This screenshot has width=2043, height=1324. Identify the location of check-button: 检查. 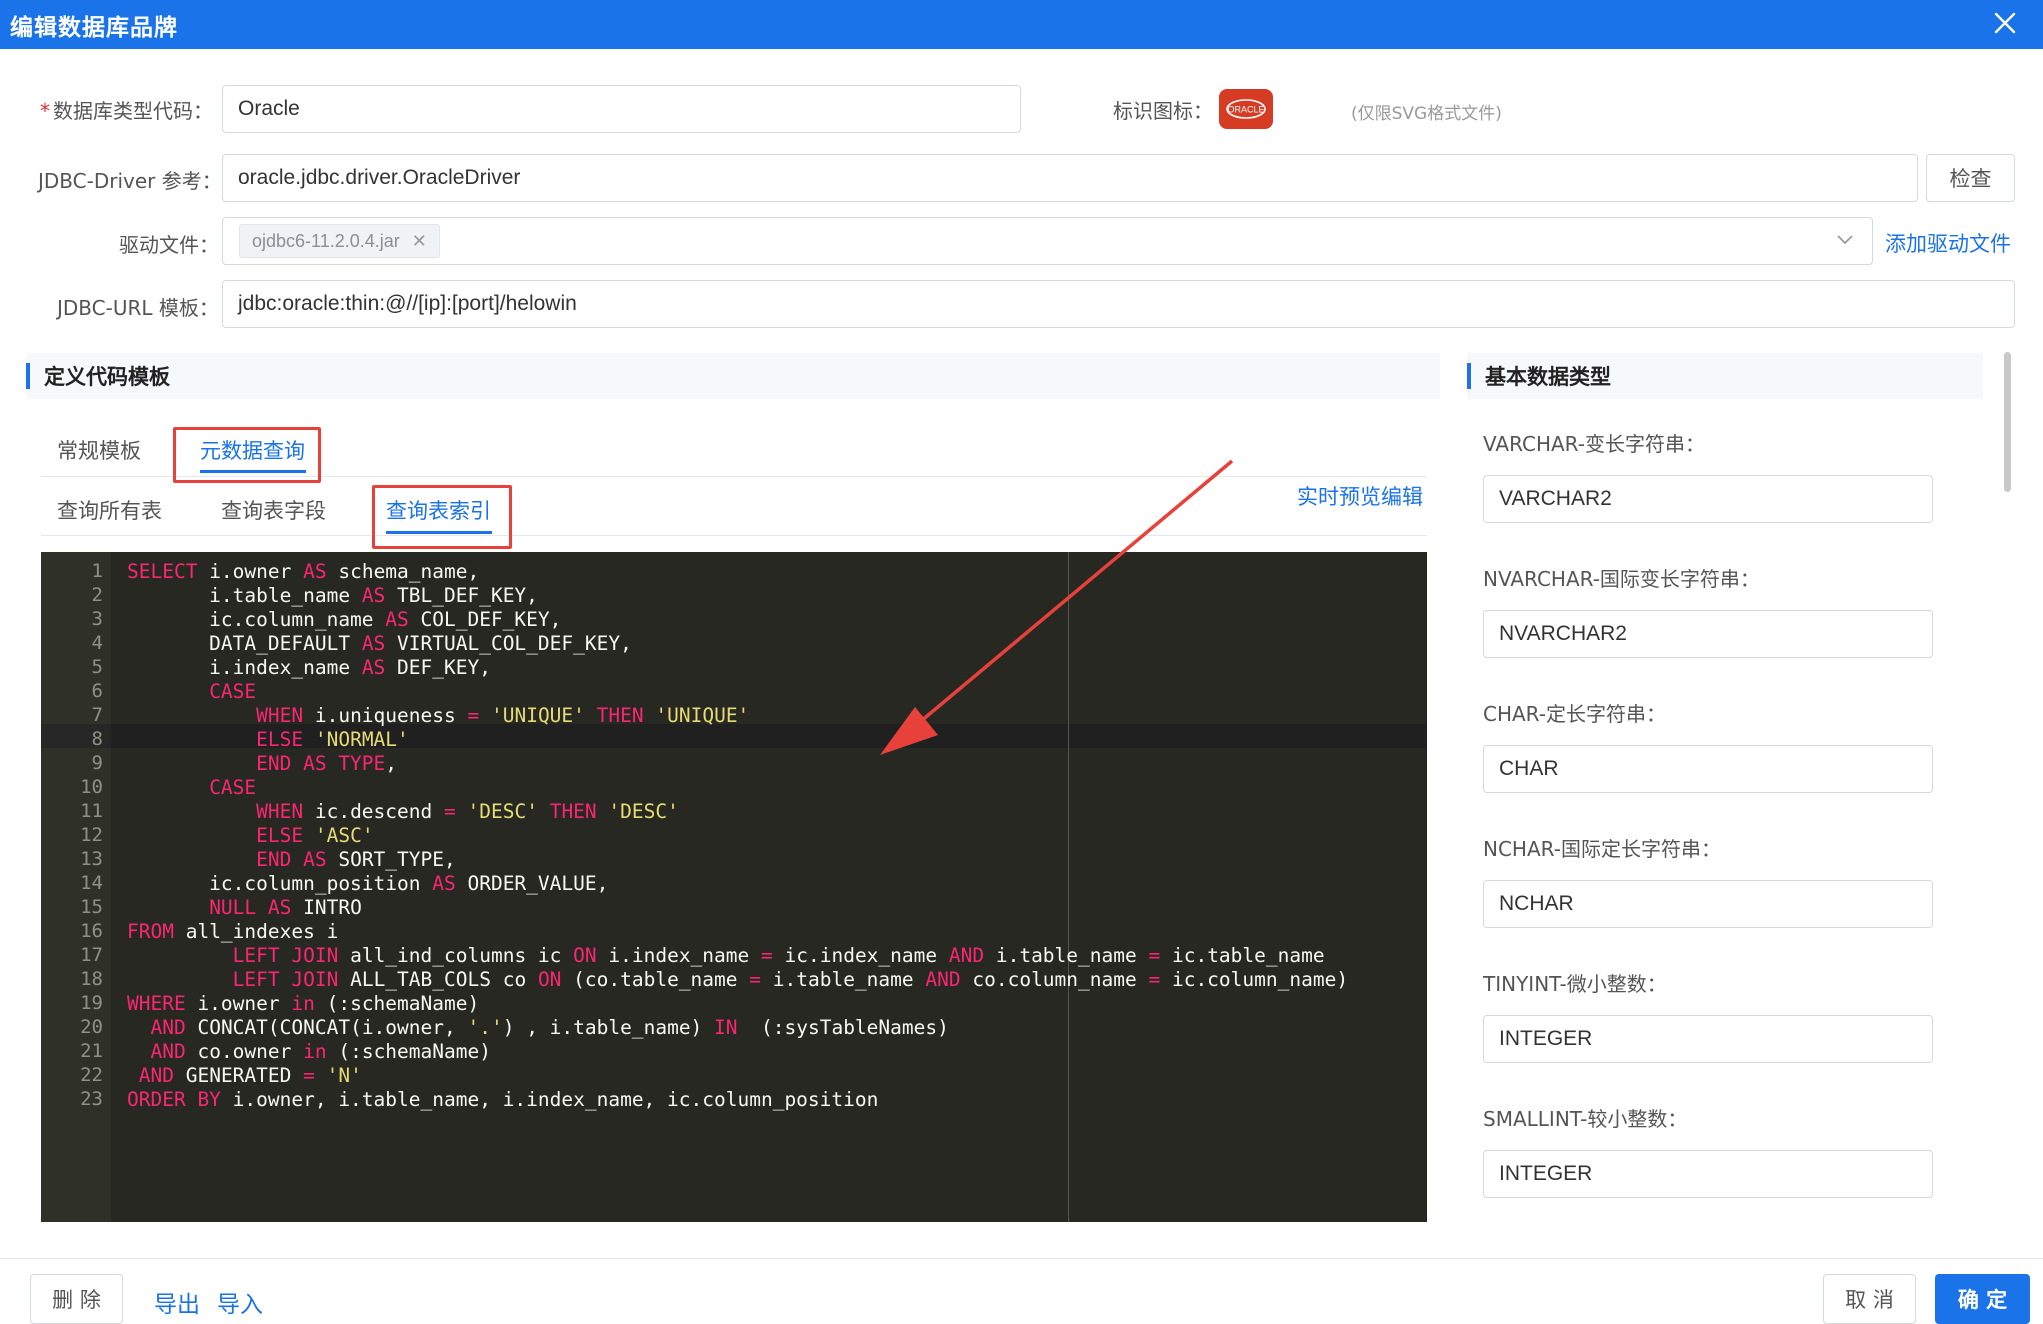
(1970, 178).